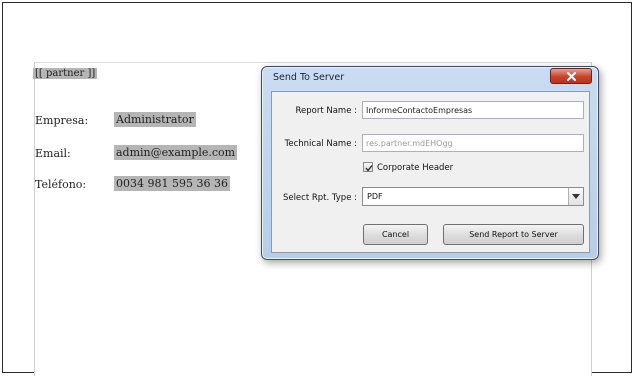 The width and height of the screenshot is (636, 376). Describe the element at coordinates (61, 184) in the screenshot. I see `telefono-label: Teléfono:` at that location.